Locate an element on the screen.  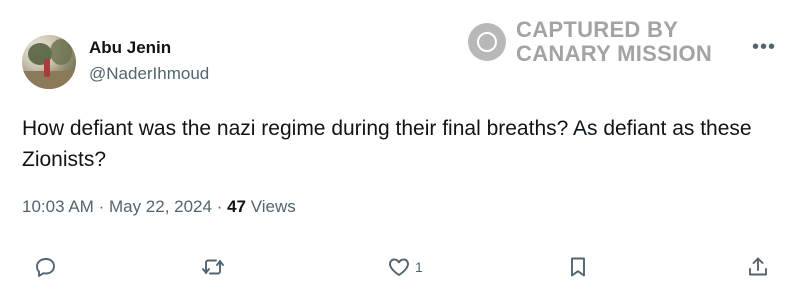
avatar is located at coordinates (49, 62).